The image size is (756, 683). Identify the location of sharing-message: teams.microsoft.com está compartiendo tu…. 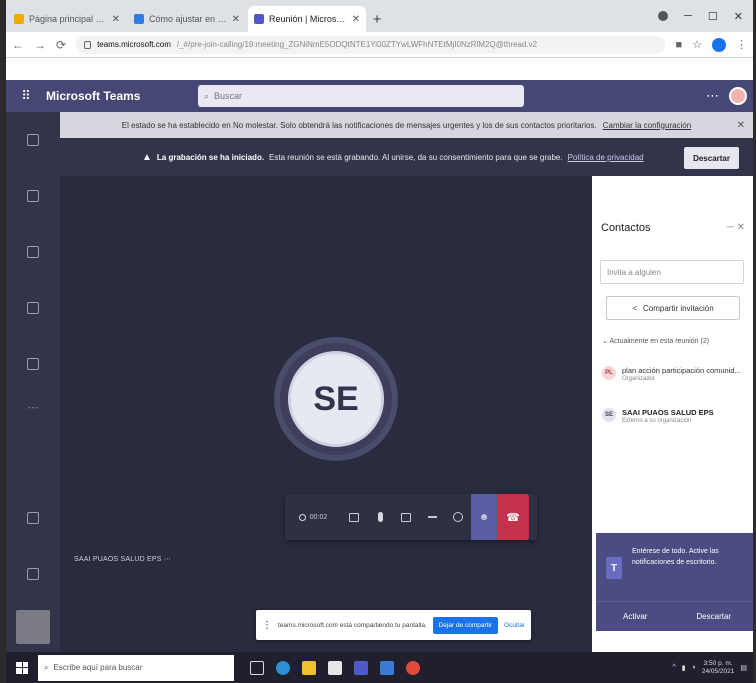
(352, 625).